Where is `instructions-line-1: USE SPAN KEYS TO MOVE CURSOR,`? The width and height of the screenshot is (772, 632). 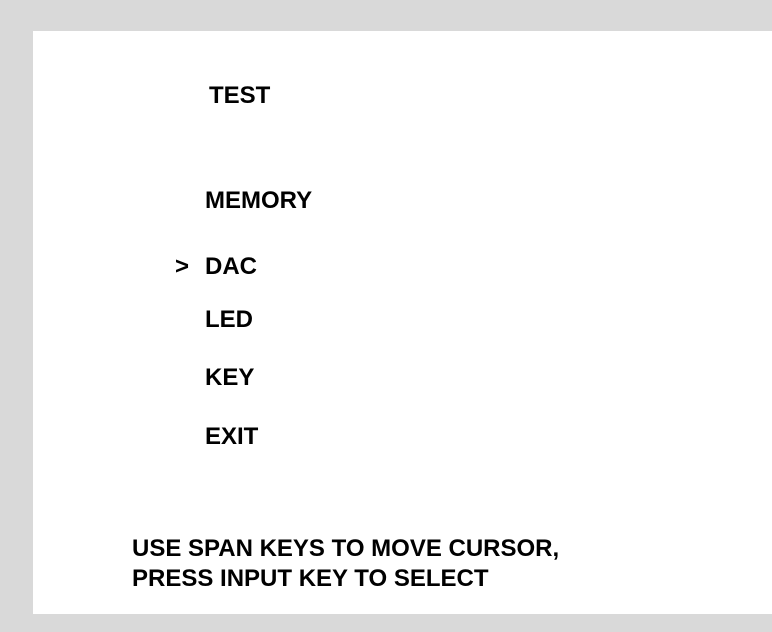
instructions-line-1: USE SPAN KEYS TO MOVE CURSOR, is located at coordinates (346, 548).